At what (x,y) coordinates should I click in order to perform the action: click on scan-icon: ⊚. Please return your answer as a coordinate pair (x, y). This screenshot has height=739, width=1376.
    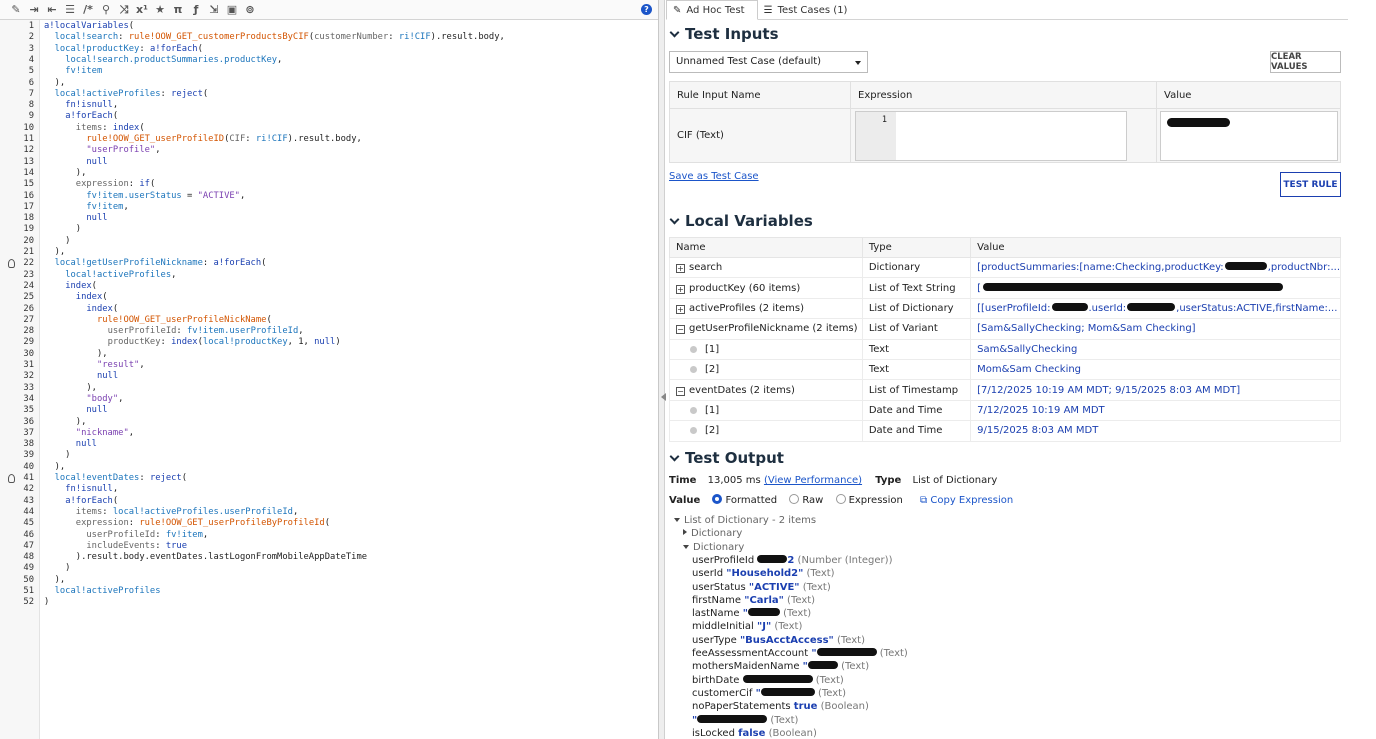
    Looking at the image, I should click on (250, 10).